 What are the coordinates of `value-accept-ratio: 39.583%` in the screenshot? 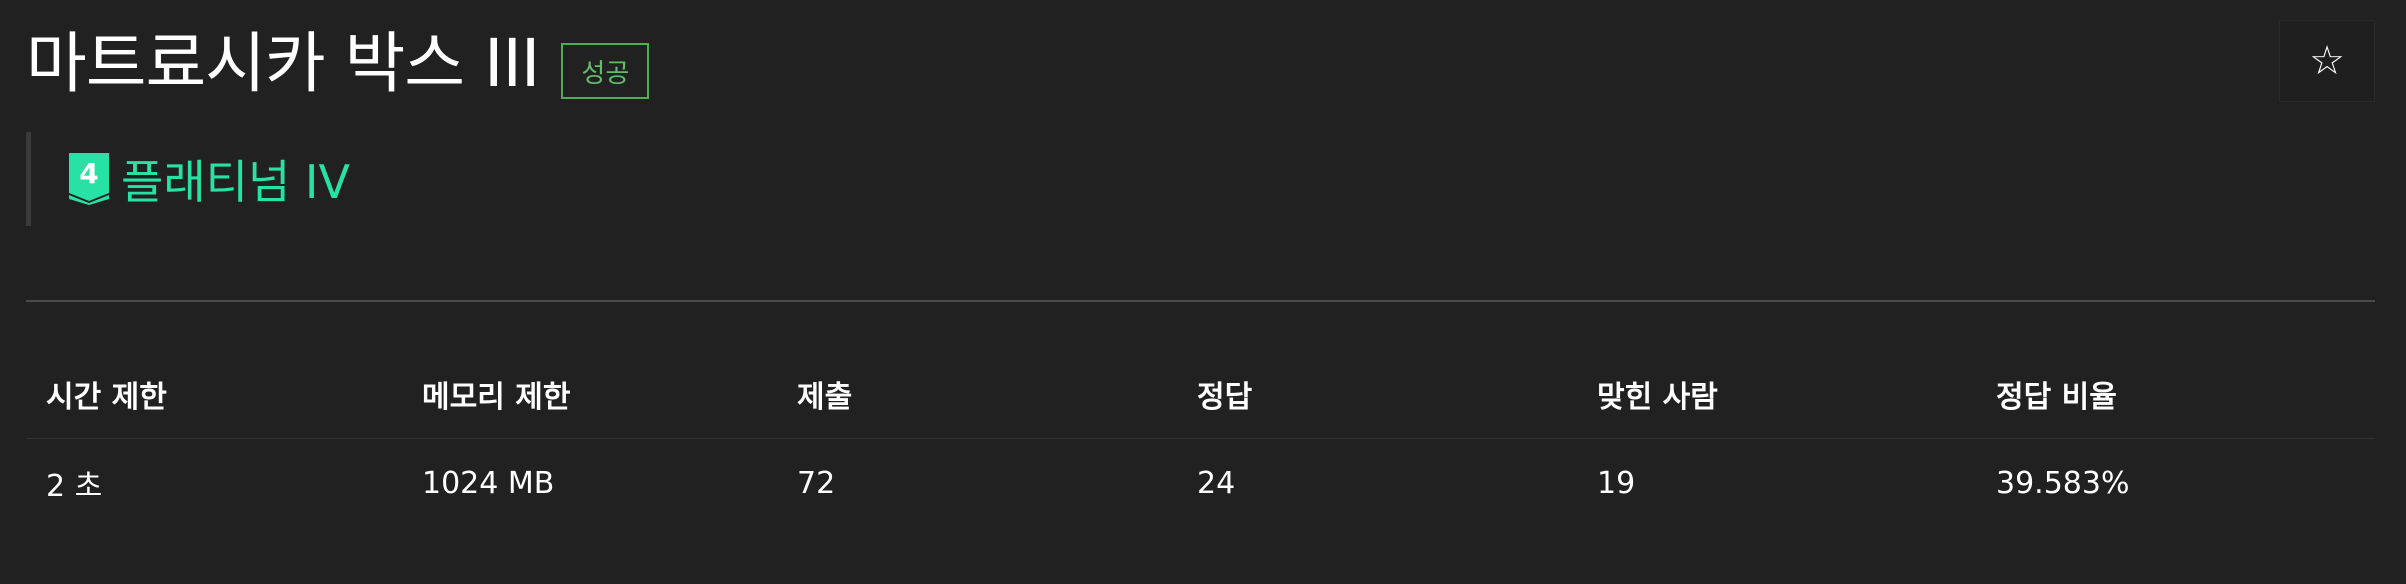 It's located at (2063, 483).